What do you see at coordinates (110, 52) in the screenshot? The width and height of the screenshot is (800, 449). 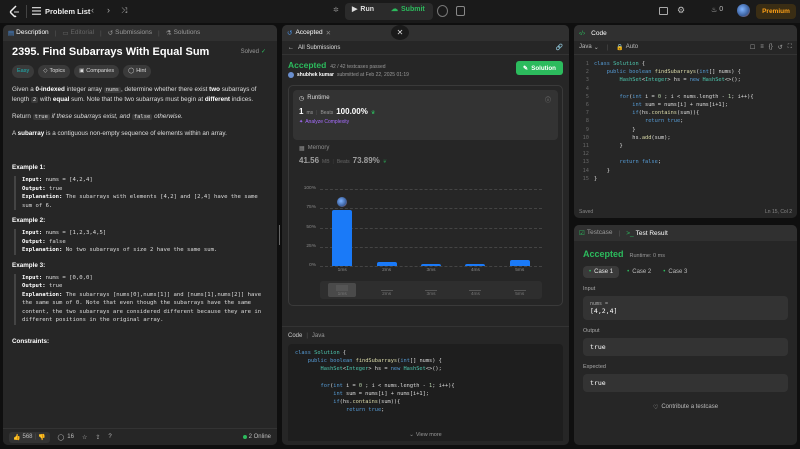 I see `problem-title: 2395. Find Subarrays With Equal Sum` at bounding box center [110, 52].